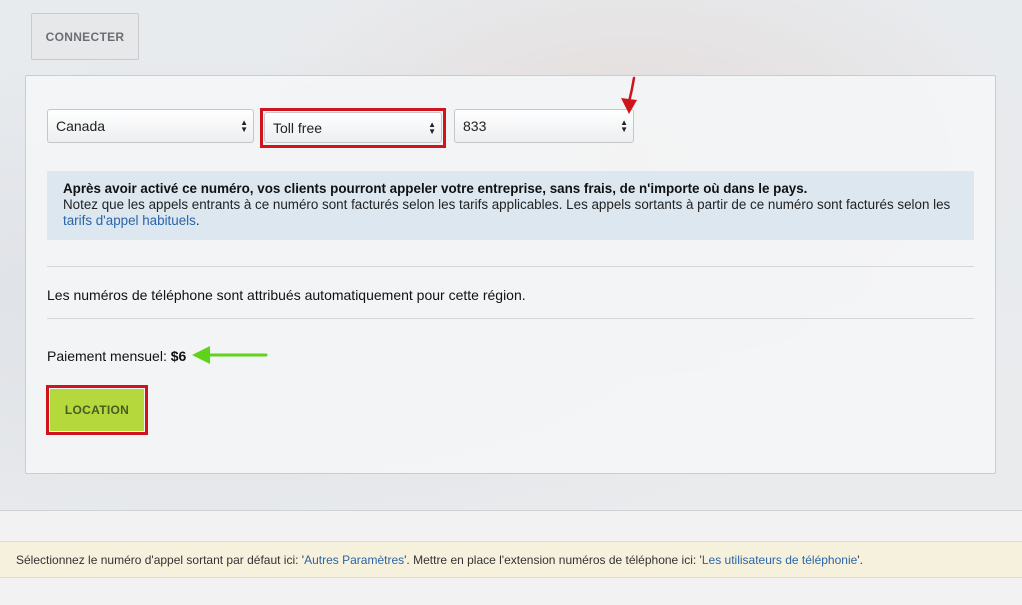  I want to click on monthly-payment-label: Paiement mensuel:, so click(107, 356).